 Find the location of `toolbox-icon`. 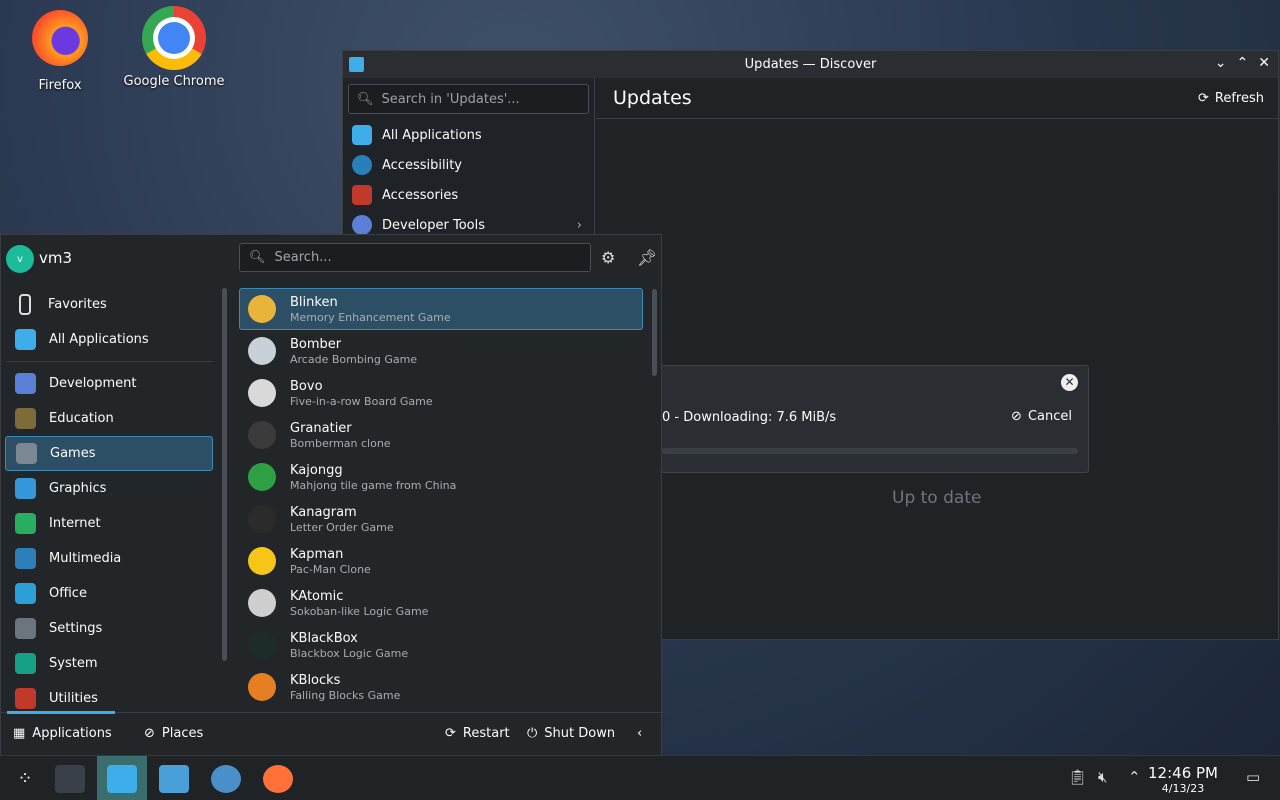

toolbox-icon is located at coordinates (362, 195).